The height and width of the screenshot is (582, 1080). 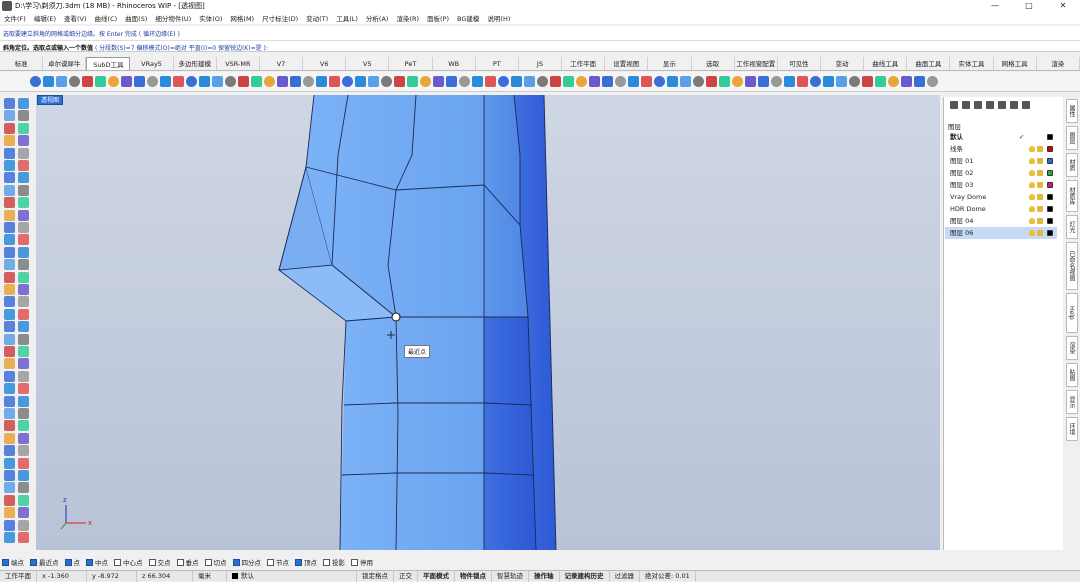 I want to click on menu-item: 说明(H), so click(x=498, y=18).